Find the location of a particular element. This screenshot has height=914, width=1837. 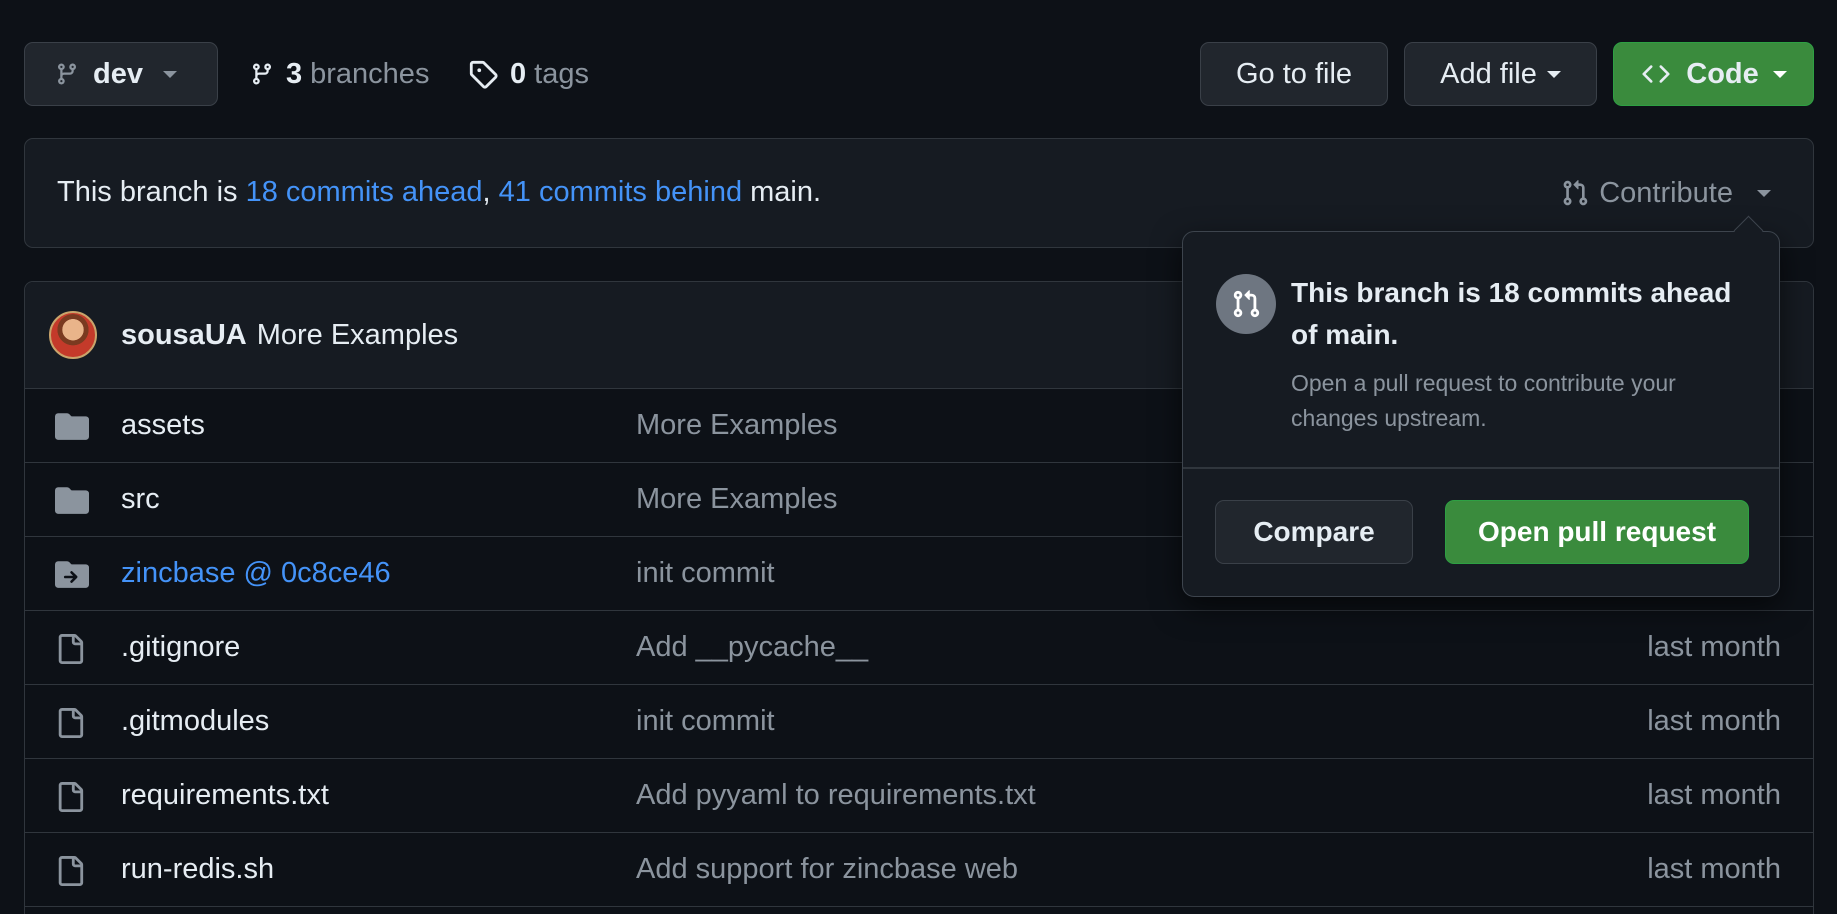

open-pull-request-button: Open pull request is located at coordinates (1597, 532).